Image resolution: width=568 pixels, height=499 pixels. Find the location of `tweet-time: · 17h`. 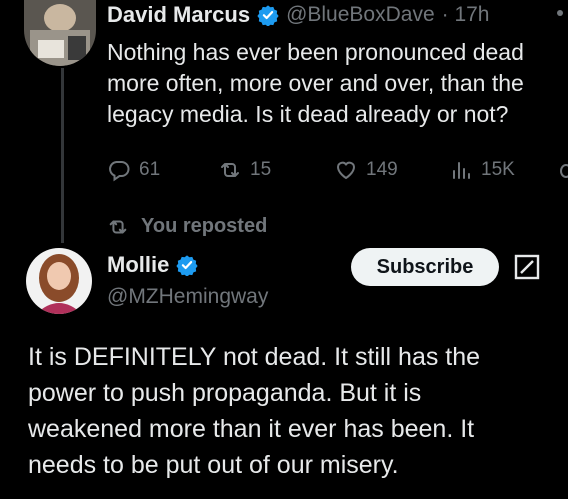

tweet-time: · 17h is located at coordinates (466, 15).